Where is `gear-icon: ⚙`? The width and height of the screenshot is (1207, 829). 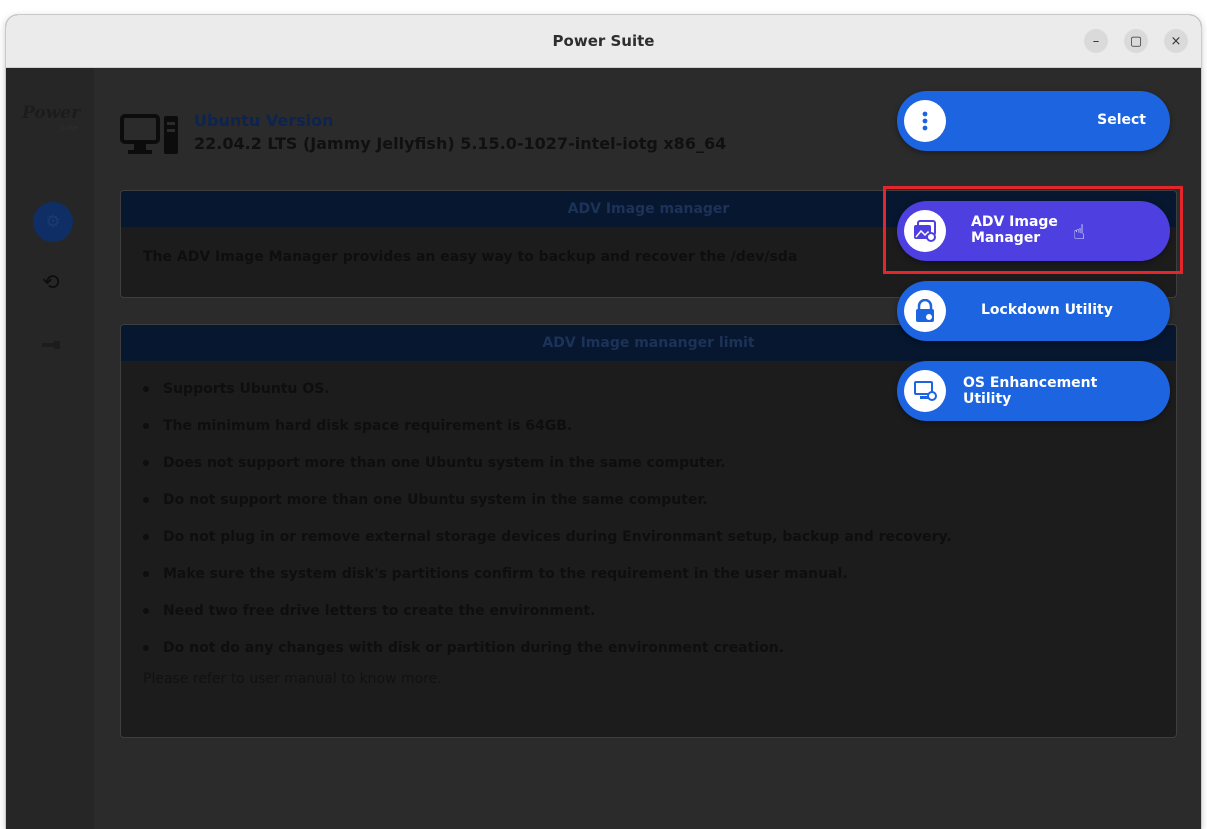
gear-icon: ⚙ is located at coordinates (53, 222).